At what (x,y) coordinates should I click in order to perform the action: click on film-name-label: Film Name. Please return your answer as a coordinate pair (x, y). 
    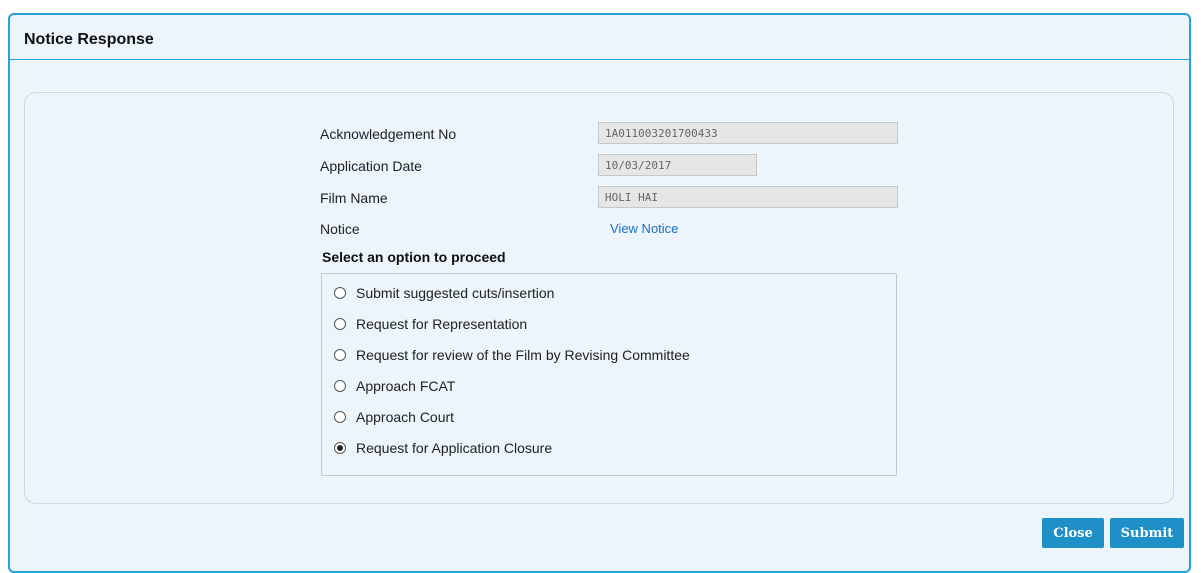
    Looking at the image, I should click on (354, 198).